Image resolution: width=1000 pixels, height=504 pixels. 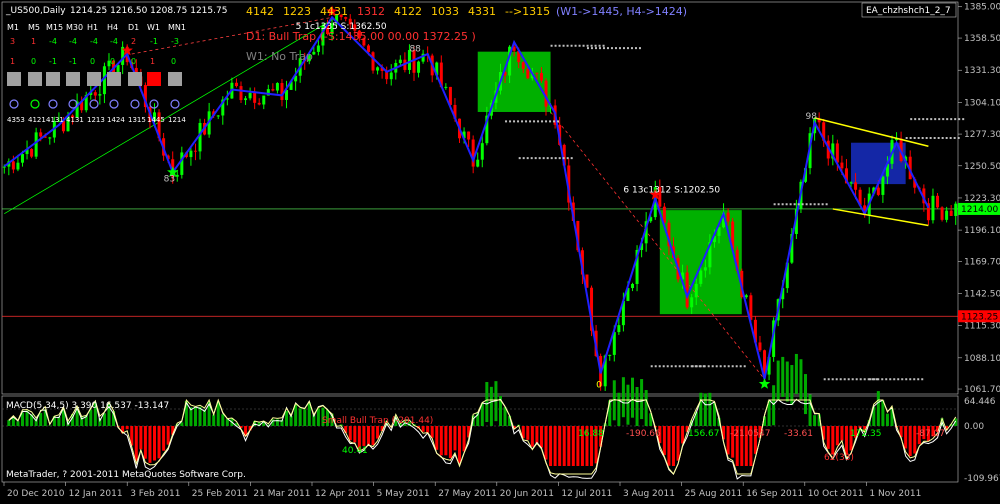 I want to click on x-tick-label: 20 Dec 2010, so click(x=36, y=494).